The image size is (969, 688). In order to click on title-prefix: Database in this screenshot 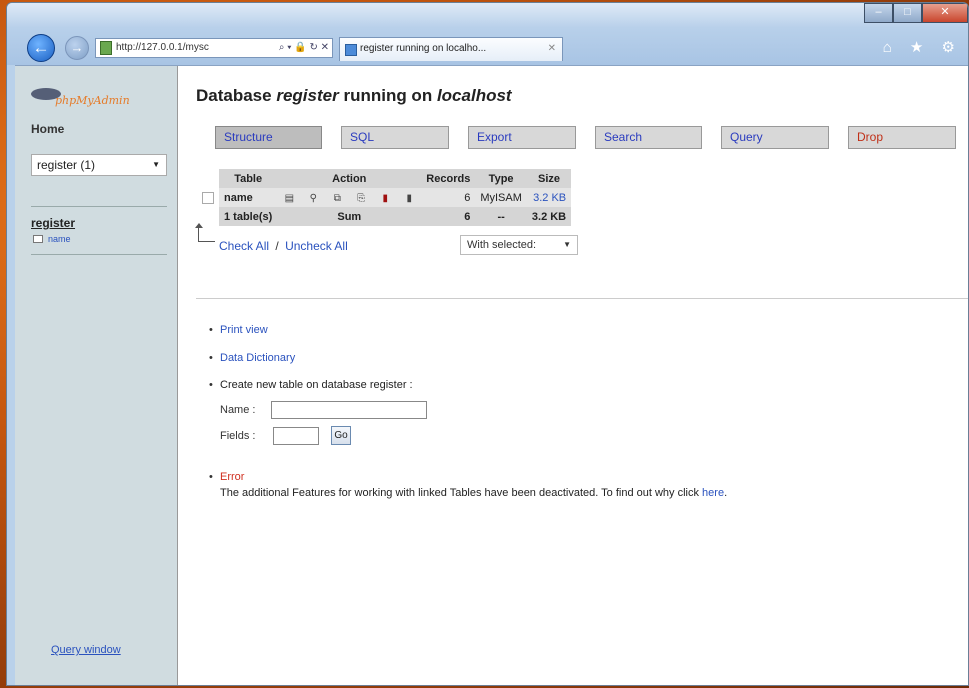, I will do `click(234, 95)`.